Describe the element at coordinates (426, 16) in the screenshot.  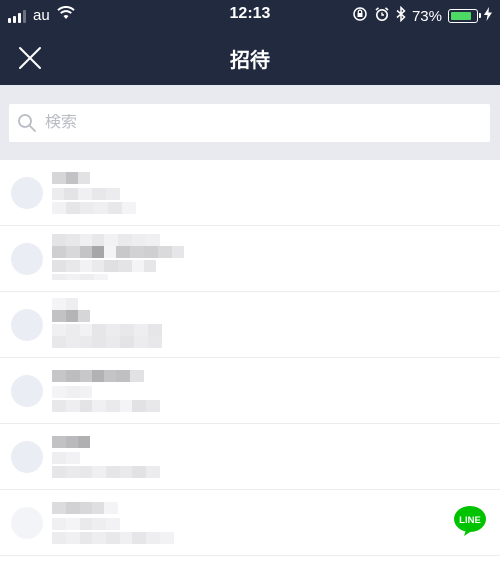
I see `battery-percent: 73%` at that location.